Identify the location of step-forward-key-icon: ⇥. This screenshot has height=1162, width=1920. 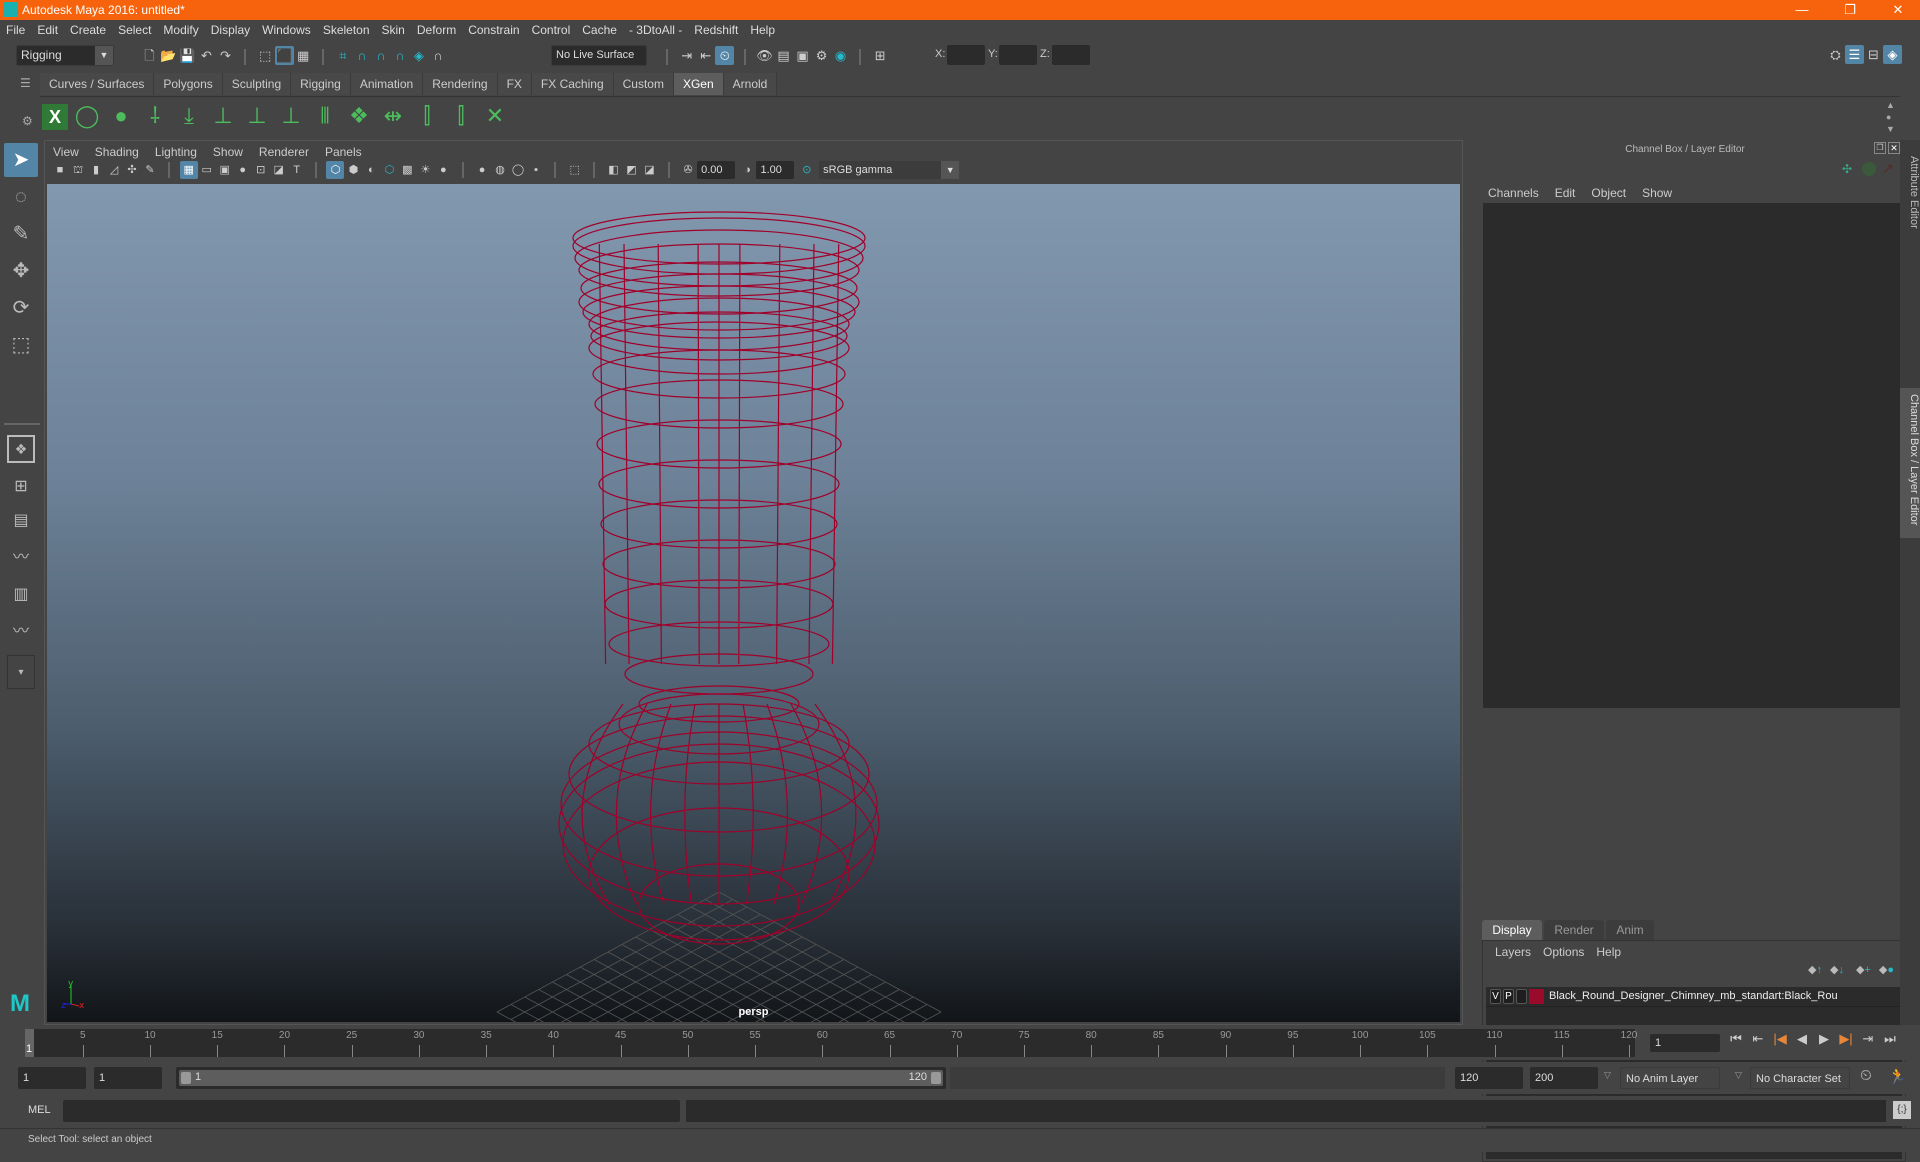
(1868, 1039).